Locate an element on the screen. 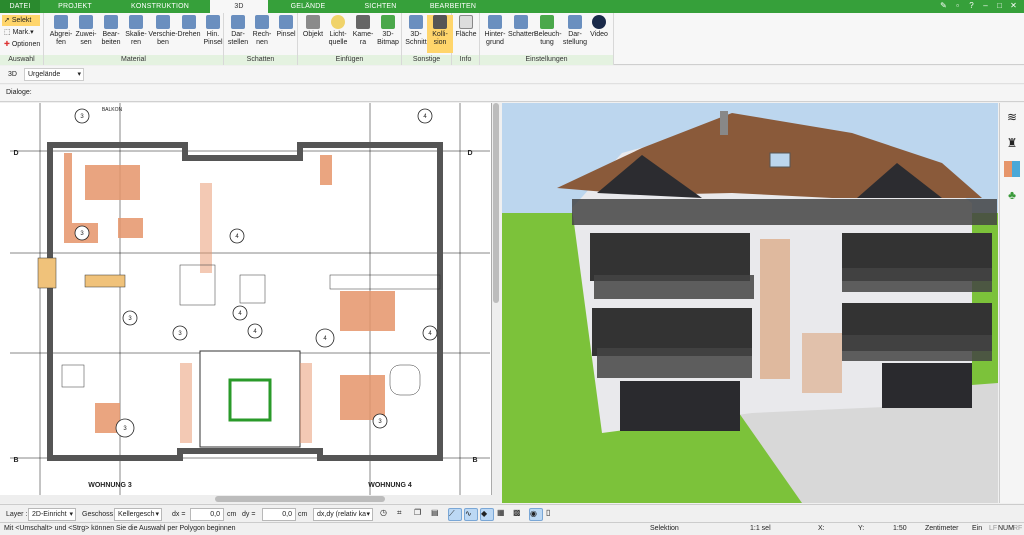 Image resolution: width=1024 pixels, height=535 pixels. status-num: NUM is located at coordinates (1006, 528).